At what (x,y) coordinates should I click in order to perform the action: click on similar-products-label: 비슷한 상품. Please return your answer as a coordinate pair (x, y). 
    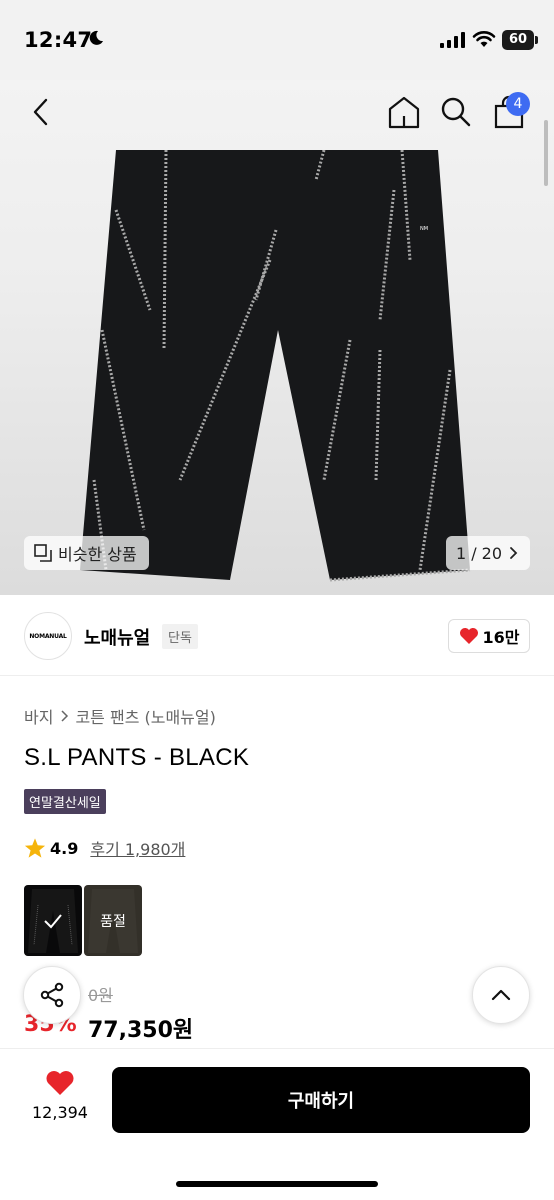
    Looking at the image, I should click on (97, 554).